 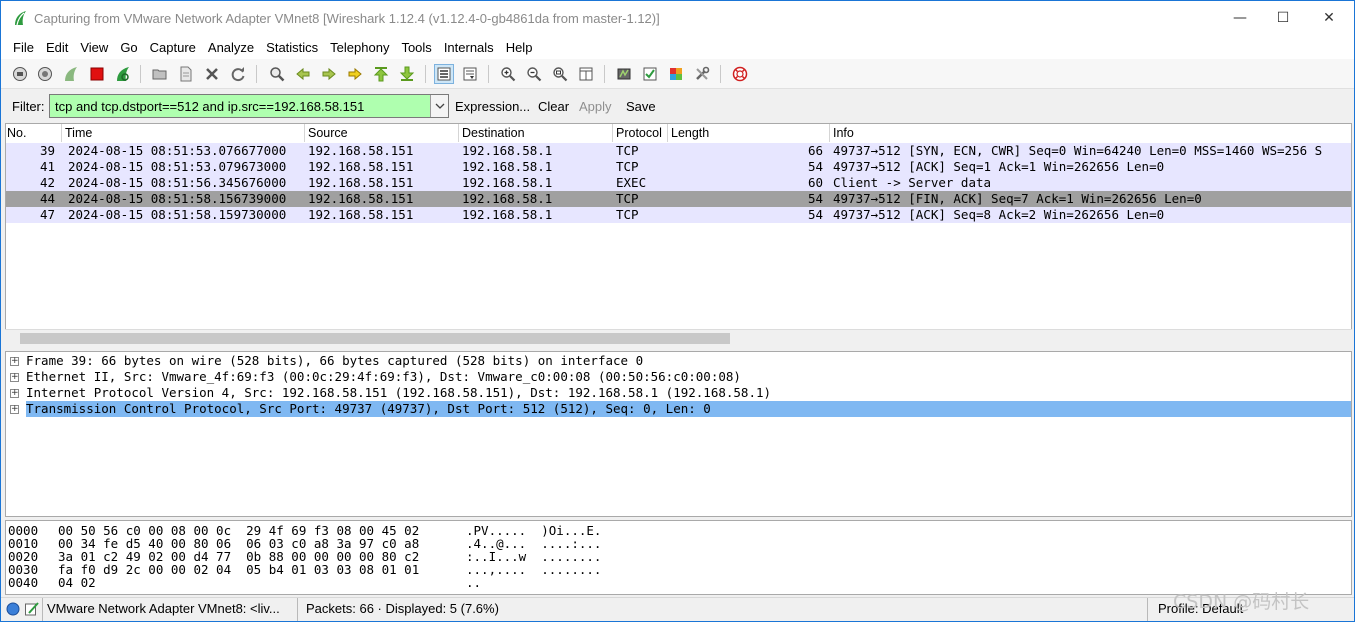 What do you see at coordinates (631, 182) in the screenshot?
I see `packet-cell-proto: EXEC` at bounding box center [631, 182].